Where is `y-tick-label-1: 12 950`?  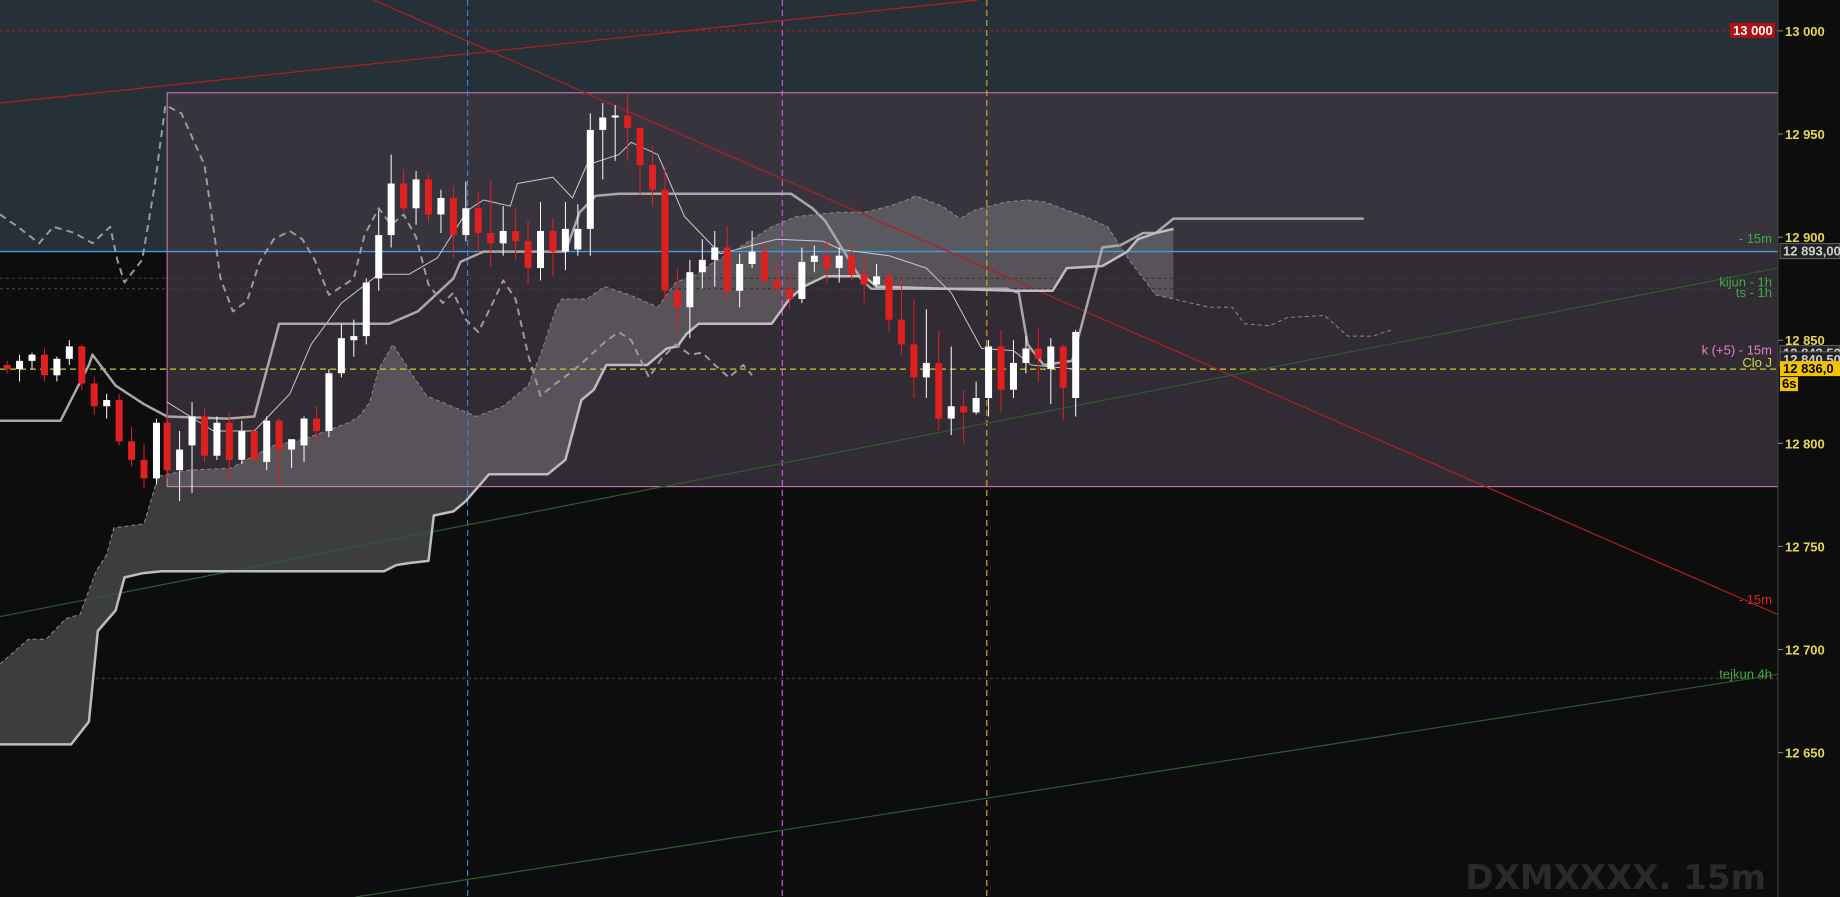 y-tick-label-1: 12 950 is located at coordinates (1805, 134).